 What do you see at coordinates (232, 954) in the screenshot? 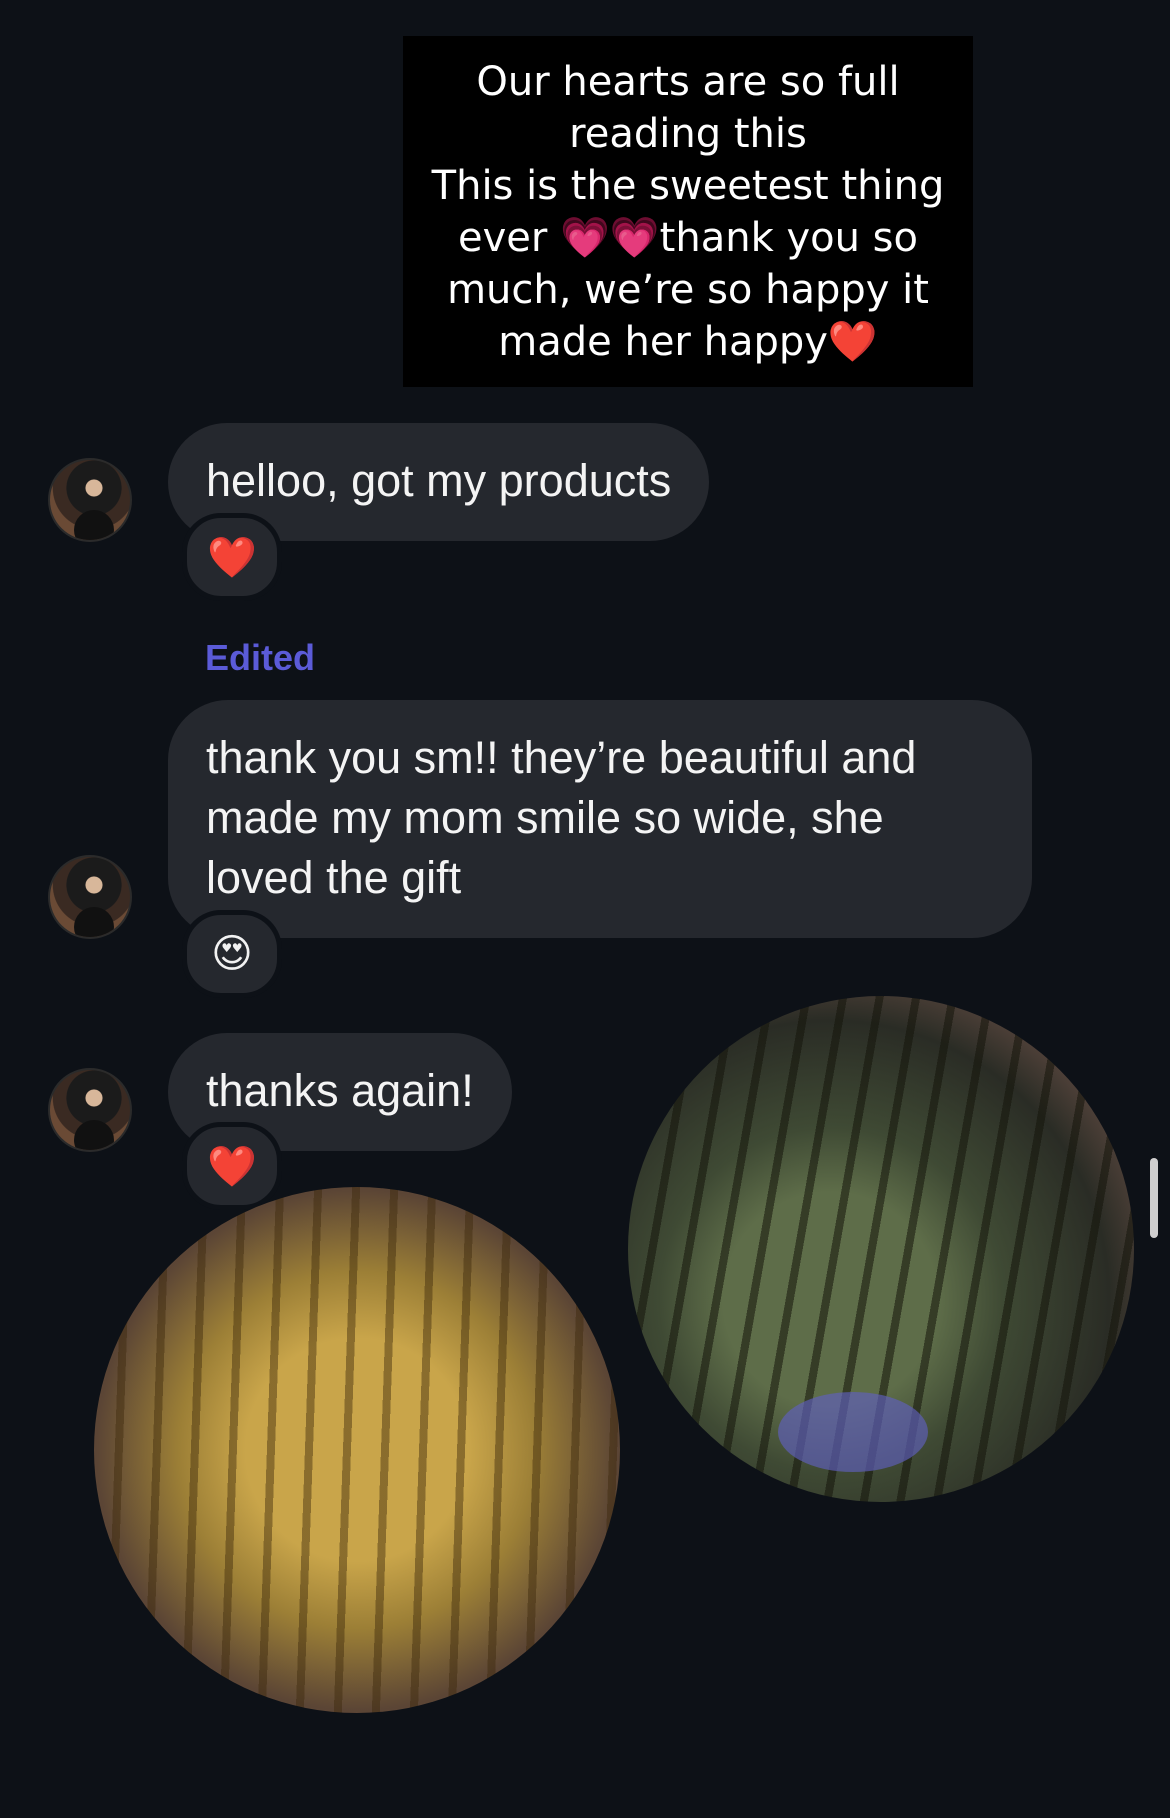
I see `reaction-heart-eyes-icon: 😍` at bounding box center [232, 954].